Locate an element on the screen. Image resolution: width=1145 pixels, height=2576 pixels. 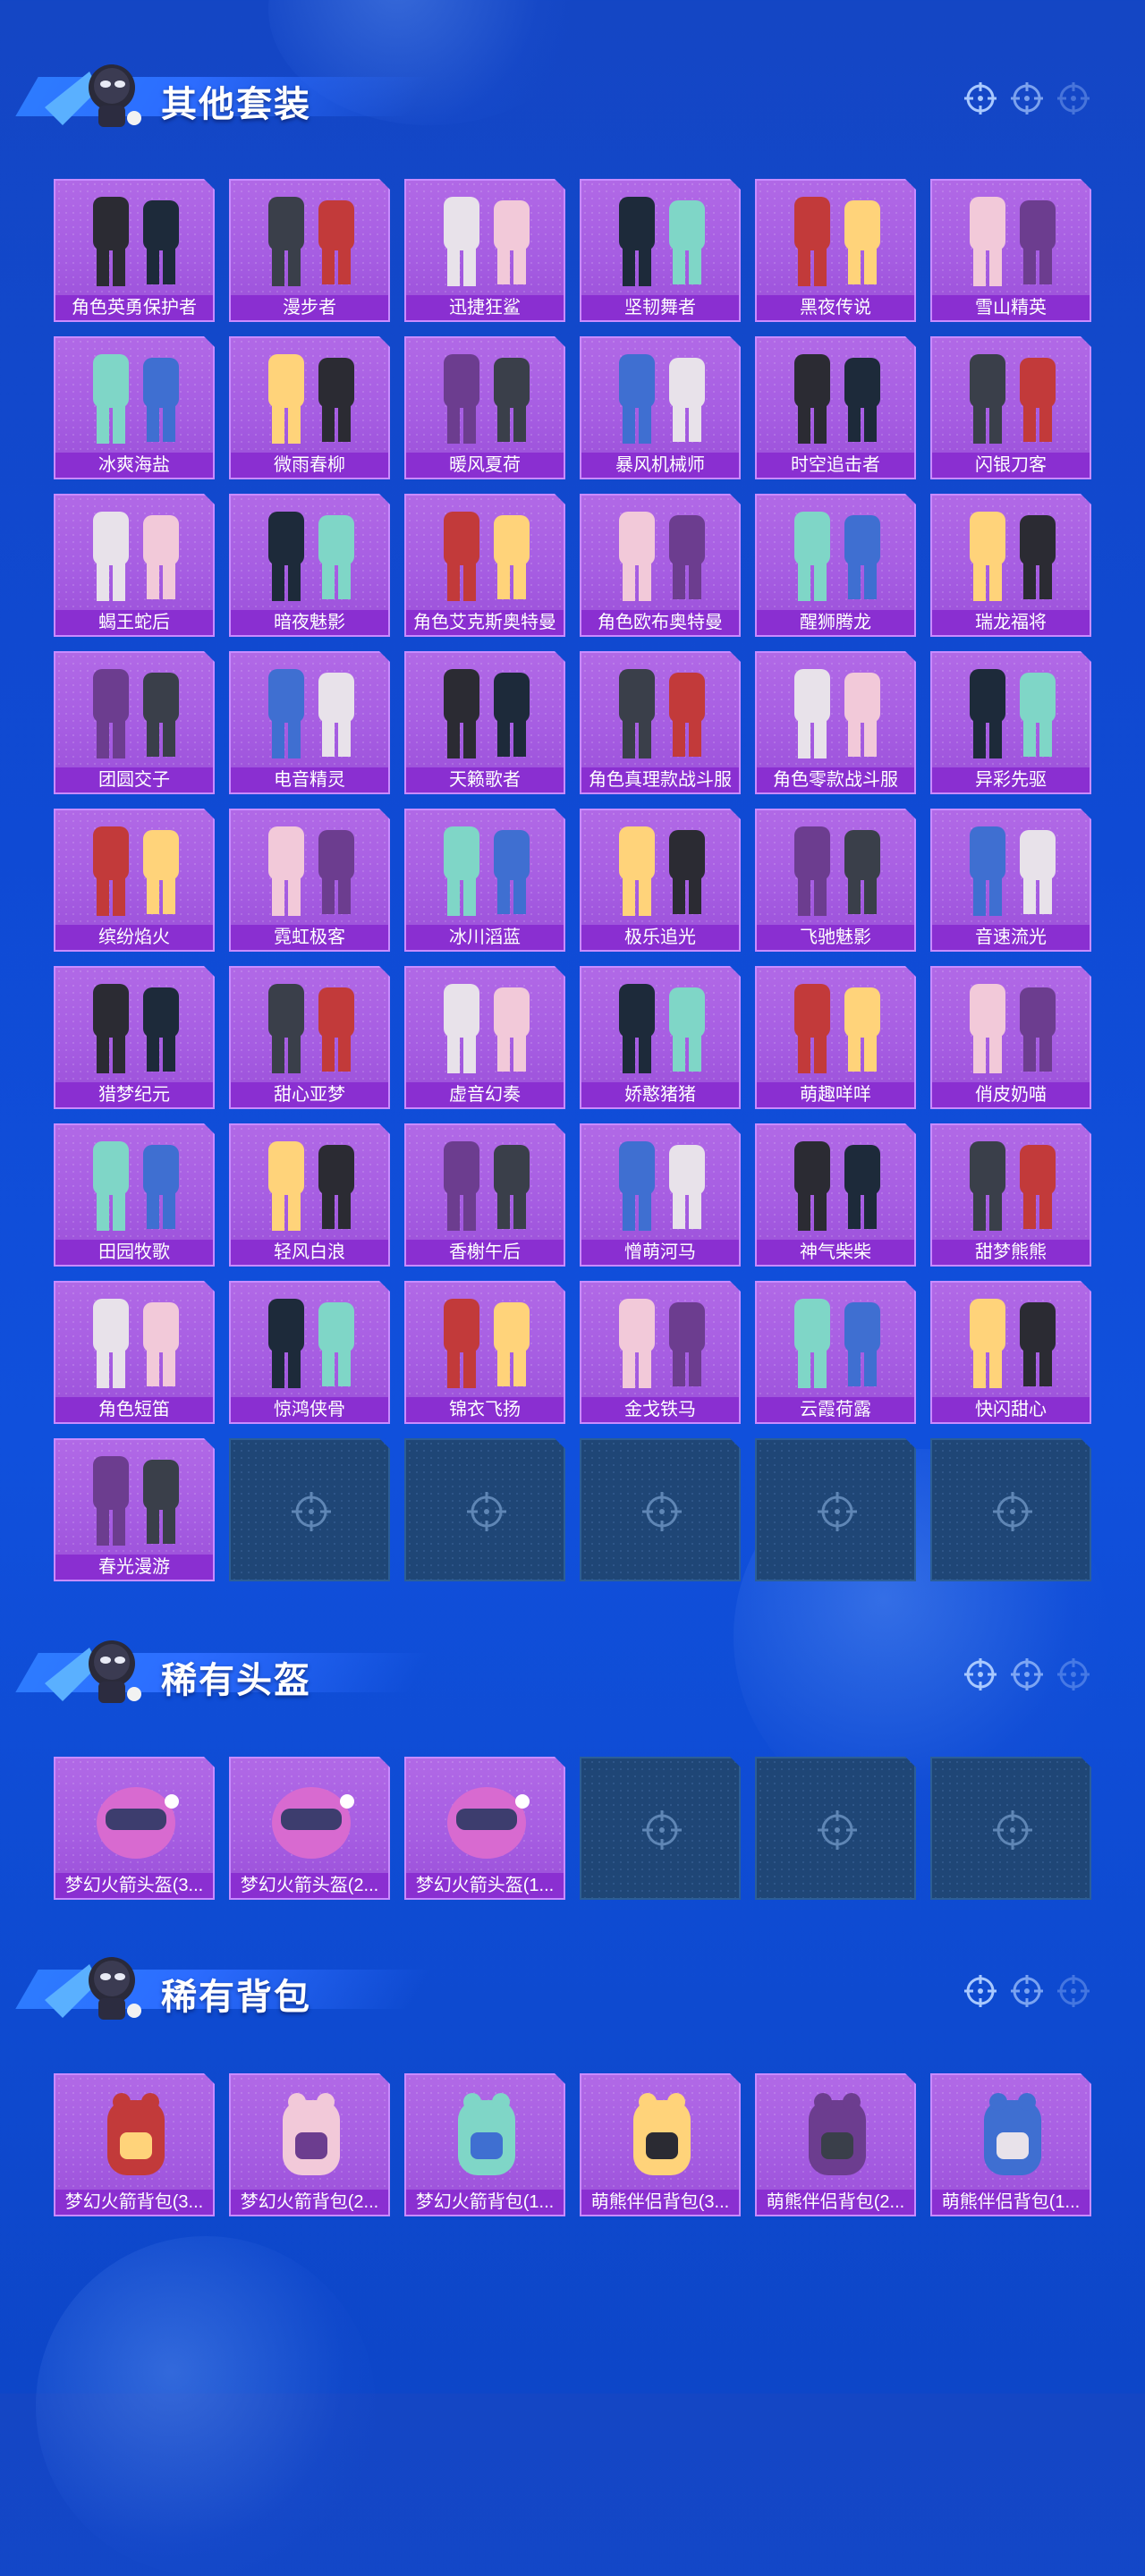
item-card: 音速流光 is located at coordinates (1010, 880).